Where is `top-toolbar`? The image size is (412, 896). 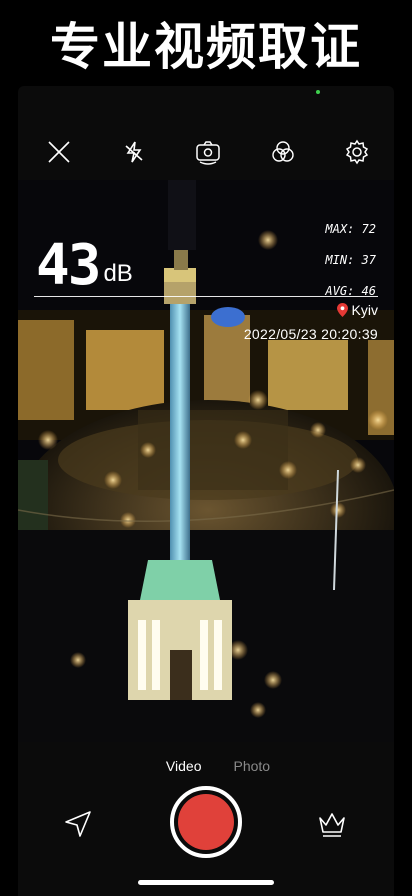 top-toolbar is located at coordinates (206, 152).